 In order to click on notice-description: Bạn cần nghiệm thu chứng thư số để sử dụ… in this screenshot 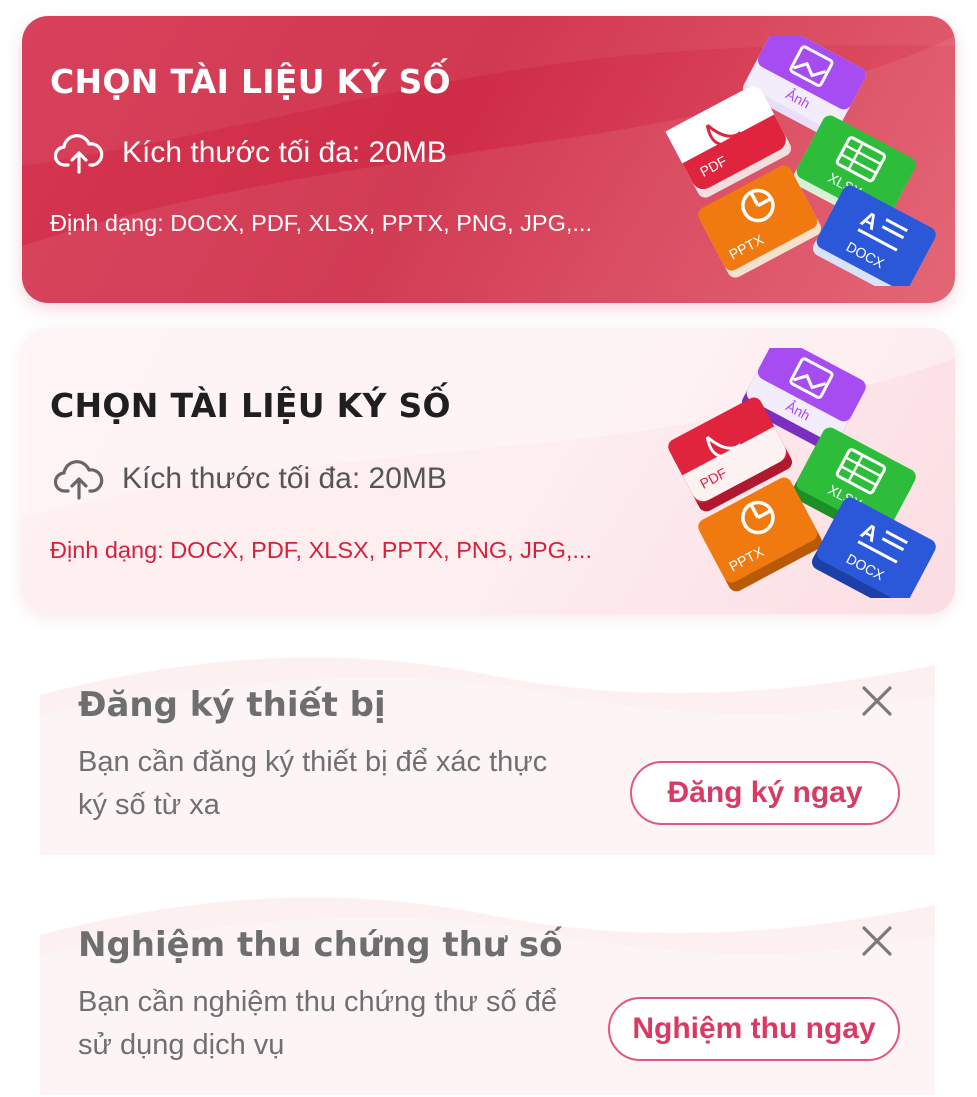, I will do `click(317, 1023)`.